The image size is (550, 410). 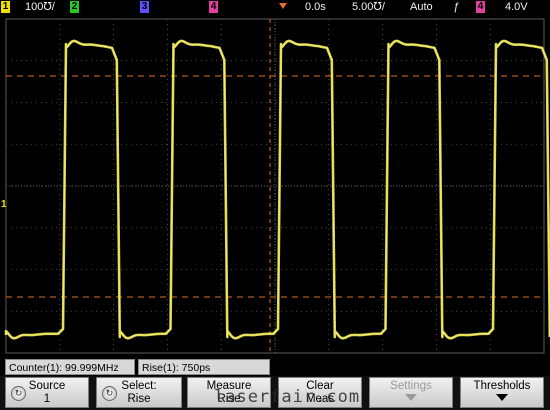 I want to click on time-delay: 0.0s, so click(x=315, y=7).